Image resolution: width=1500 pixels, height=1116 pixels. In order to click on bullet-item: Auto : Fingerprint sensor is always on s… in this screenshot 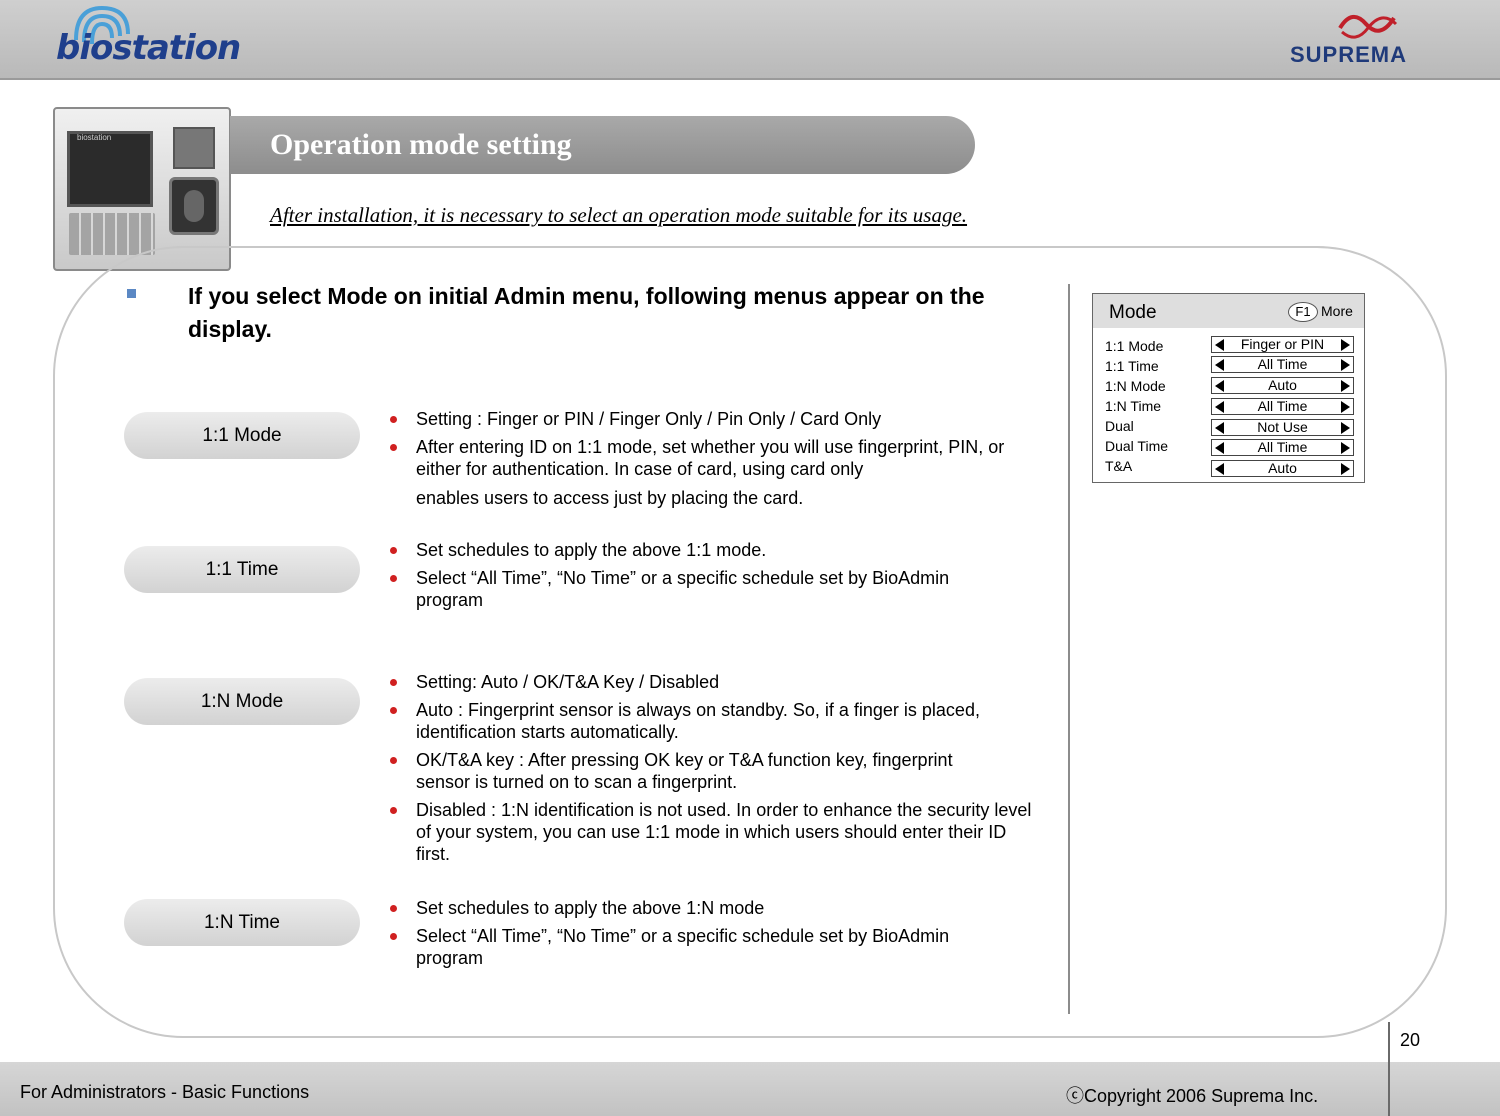, I will do `click(705, 721)`.